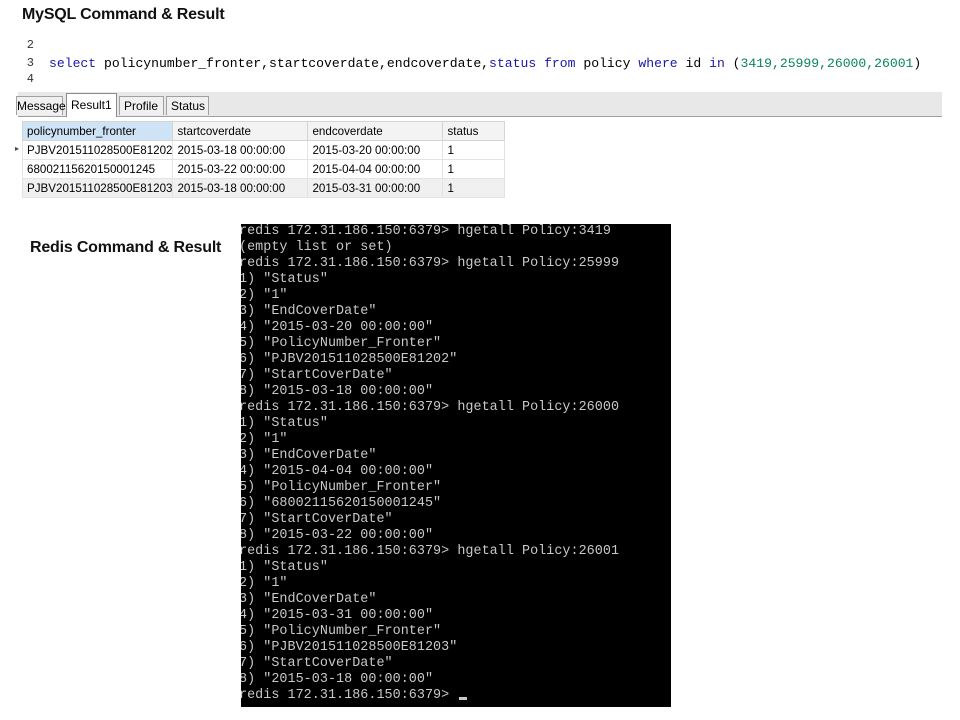  I want to click on line-number: 3, so click(30, 63).